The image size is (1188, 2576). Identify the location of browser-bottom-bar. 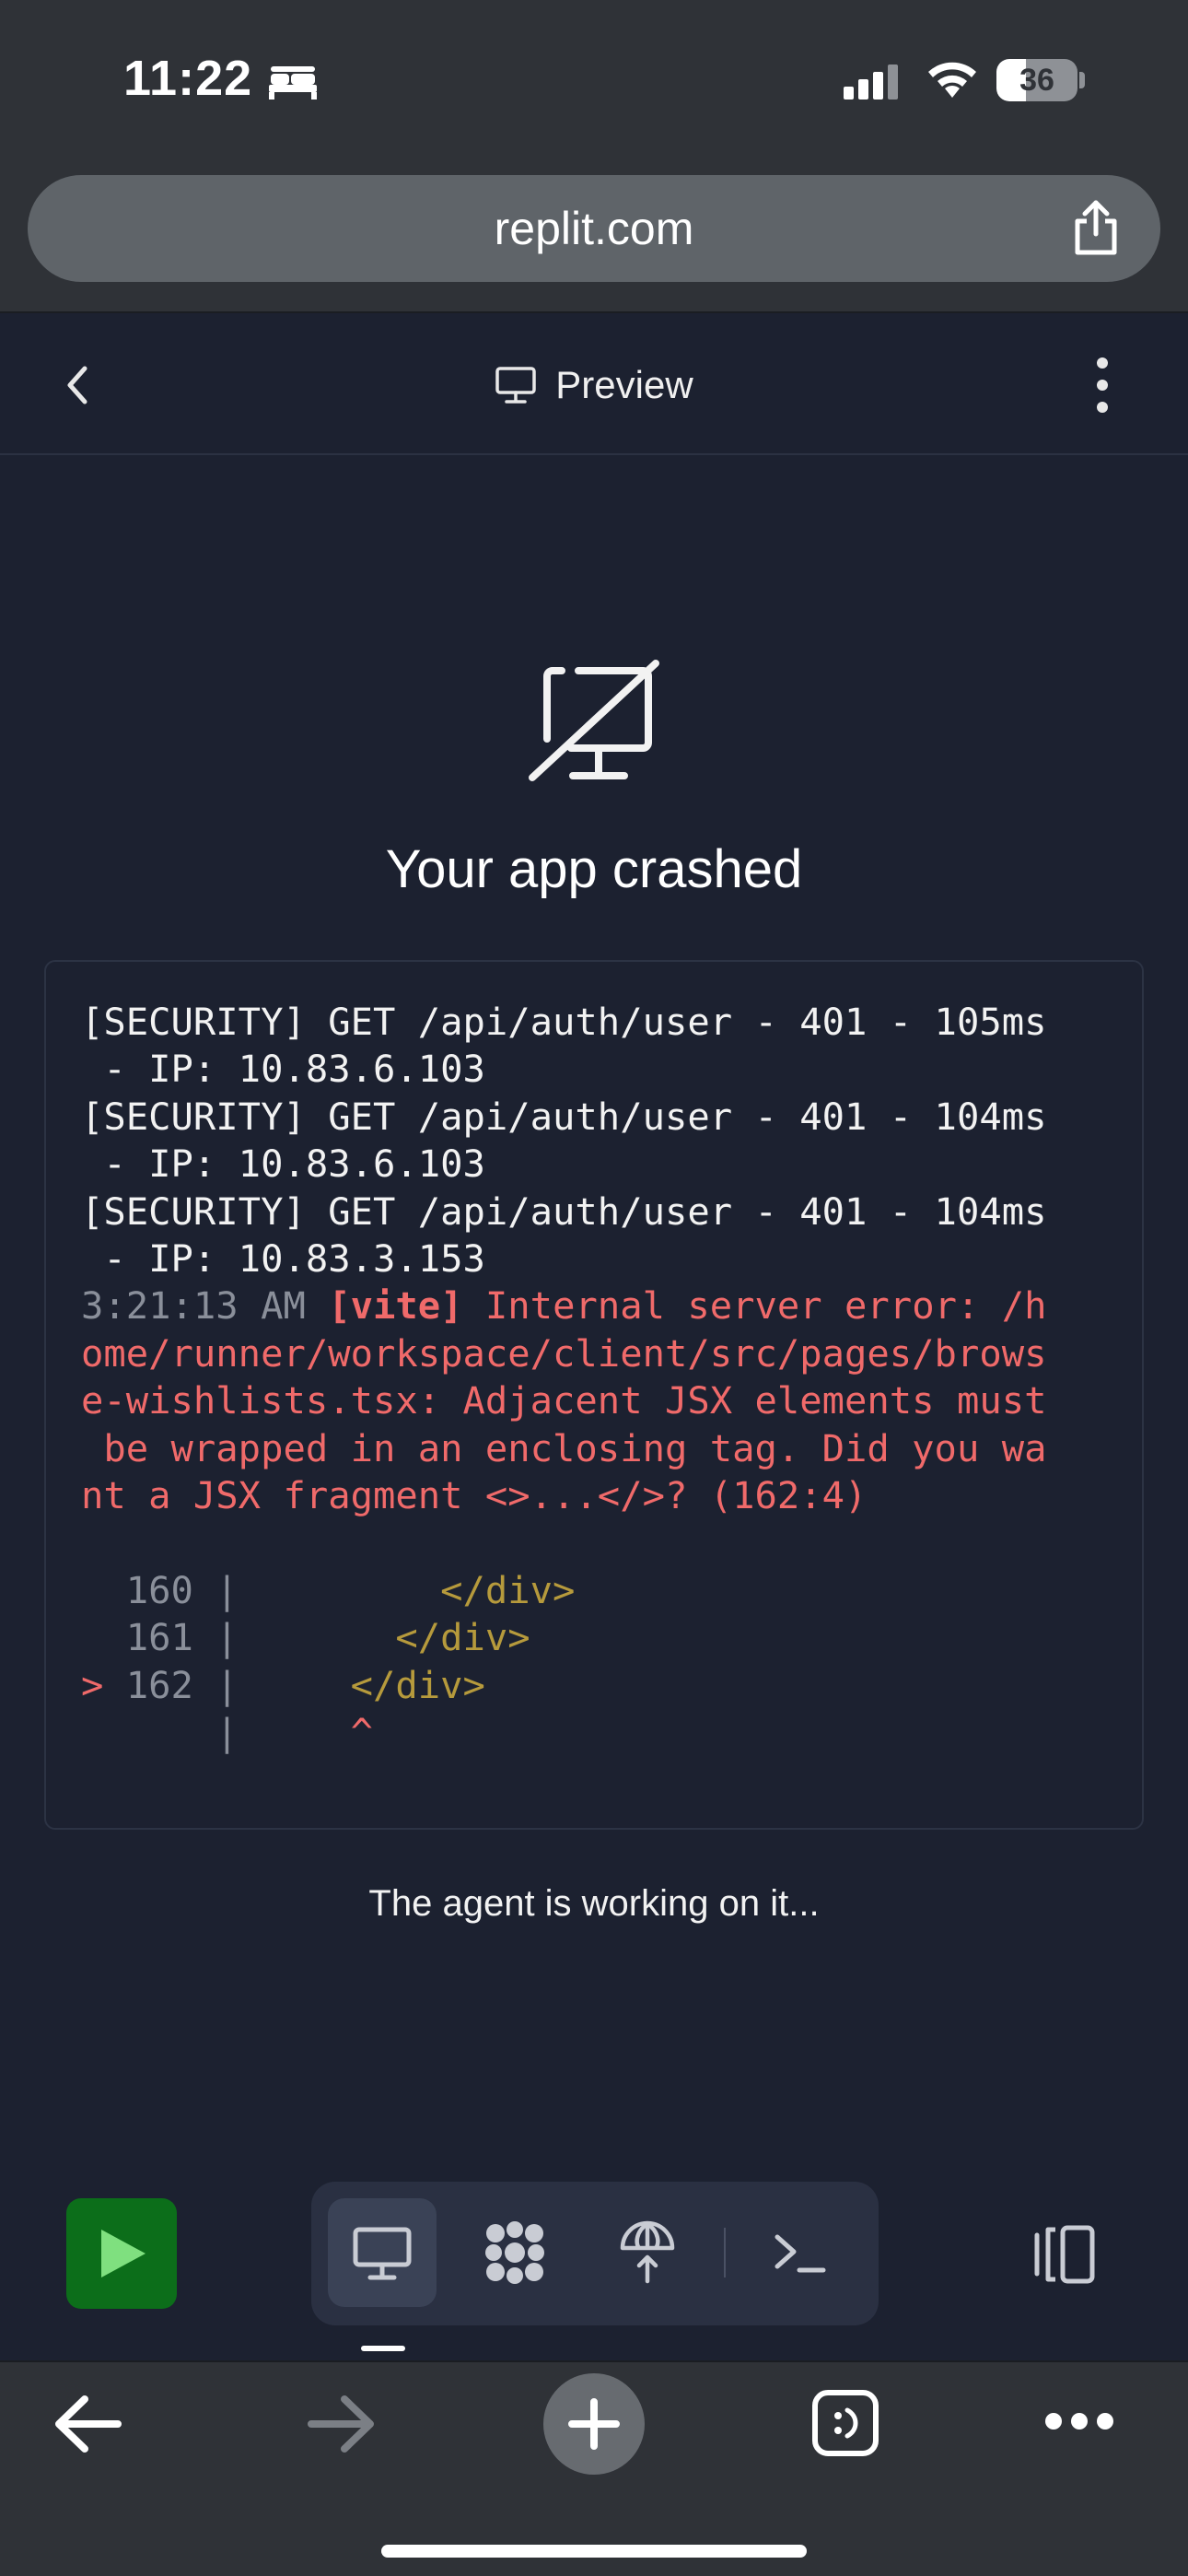
(594, 2468).